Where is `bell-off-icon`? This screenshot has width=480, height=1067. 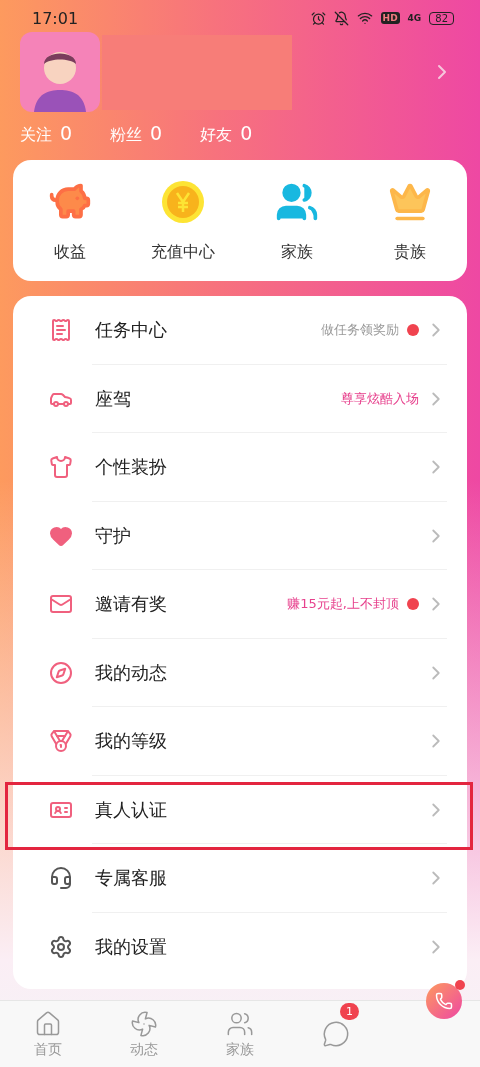
bell-off-icon is located at coordinates (341, 18).